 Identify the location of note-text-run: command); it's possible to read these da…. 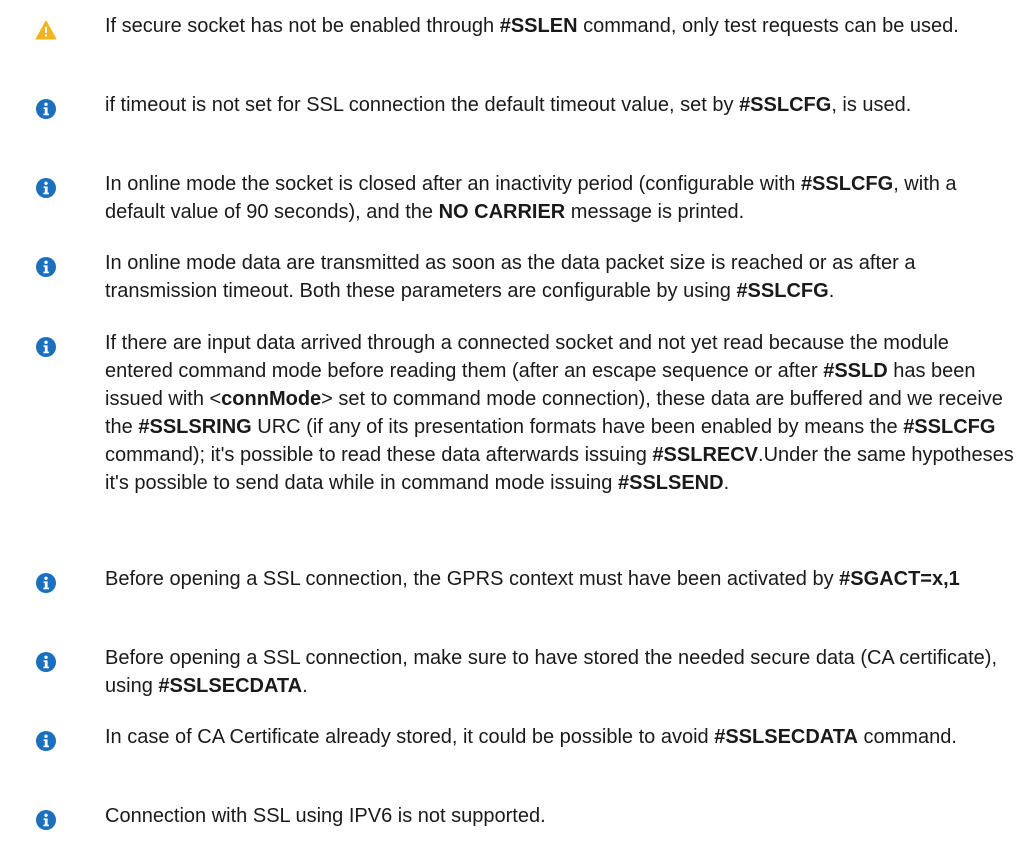
(379, 455).